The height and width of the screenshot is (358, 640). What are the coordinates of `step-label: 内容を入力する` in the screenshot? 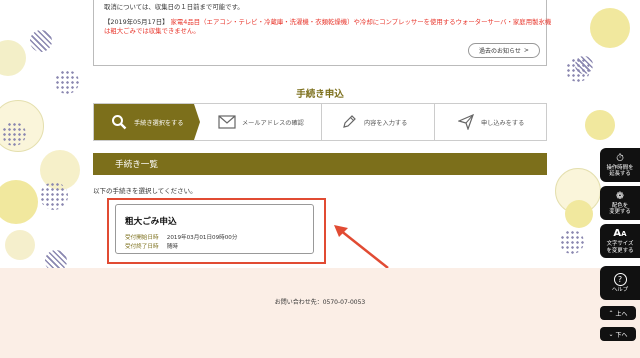 It's located at (386, 123).